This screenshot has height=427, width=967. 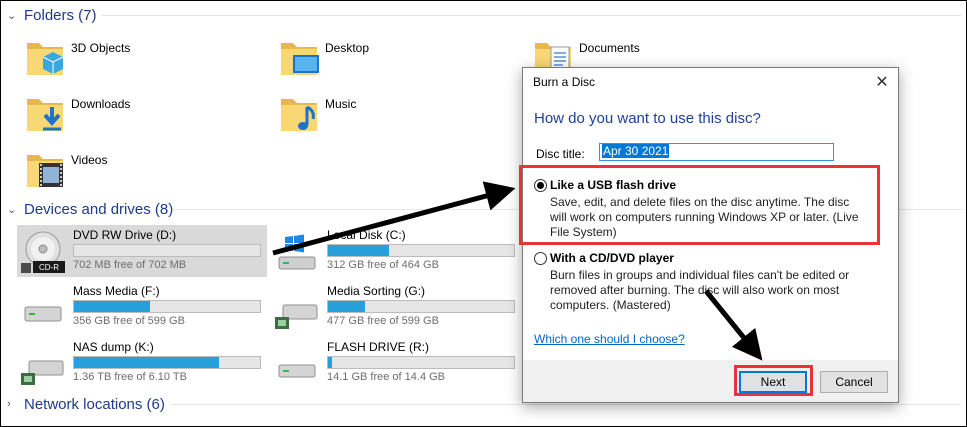 What do you see at coordinates (394, 218) in the screenshot?
I see `arrow-to-option` at bounding box center [394, 218].